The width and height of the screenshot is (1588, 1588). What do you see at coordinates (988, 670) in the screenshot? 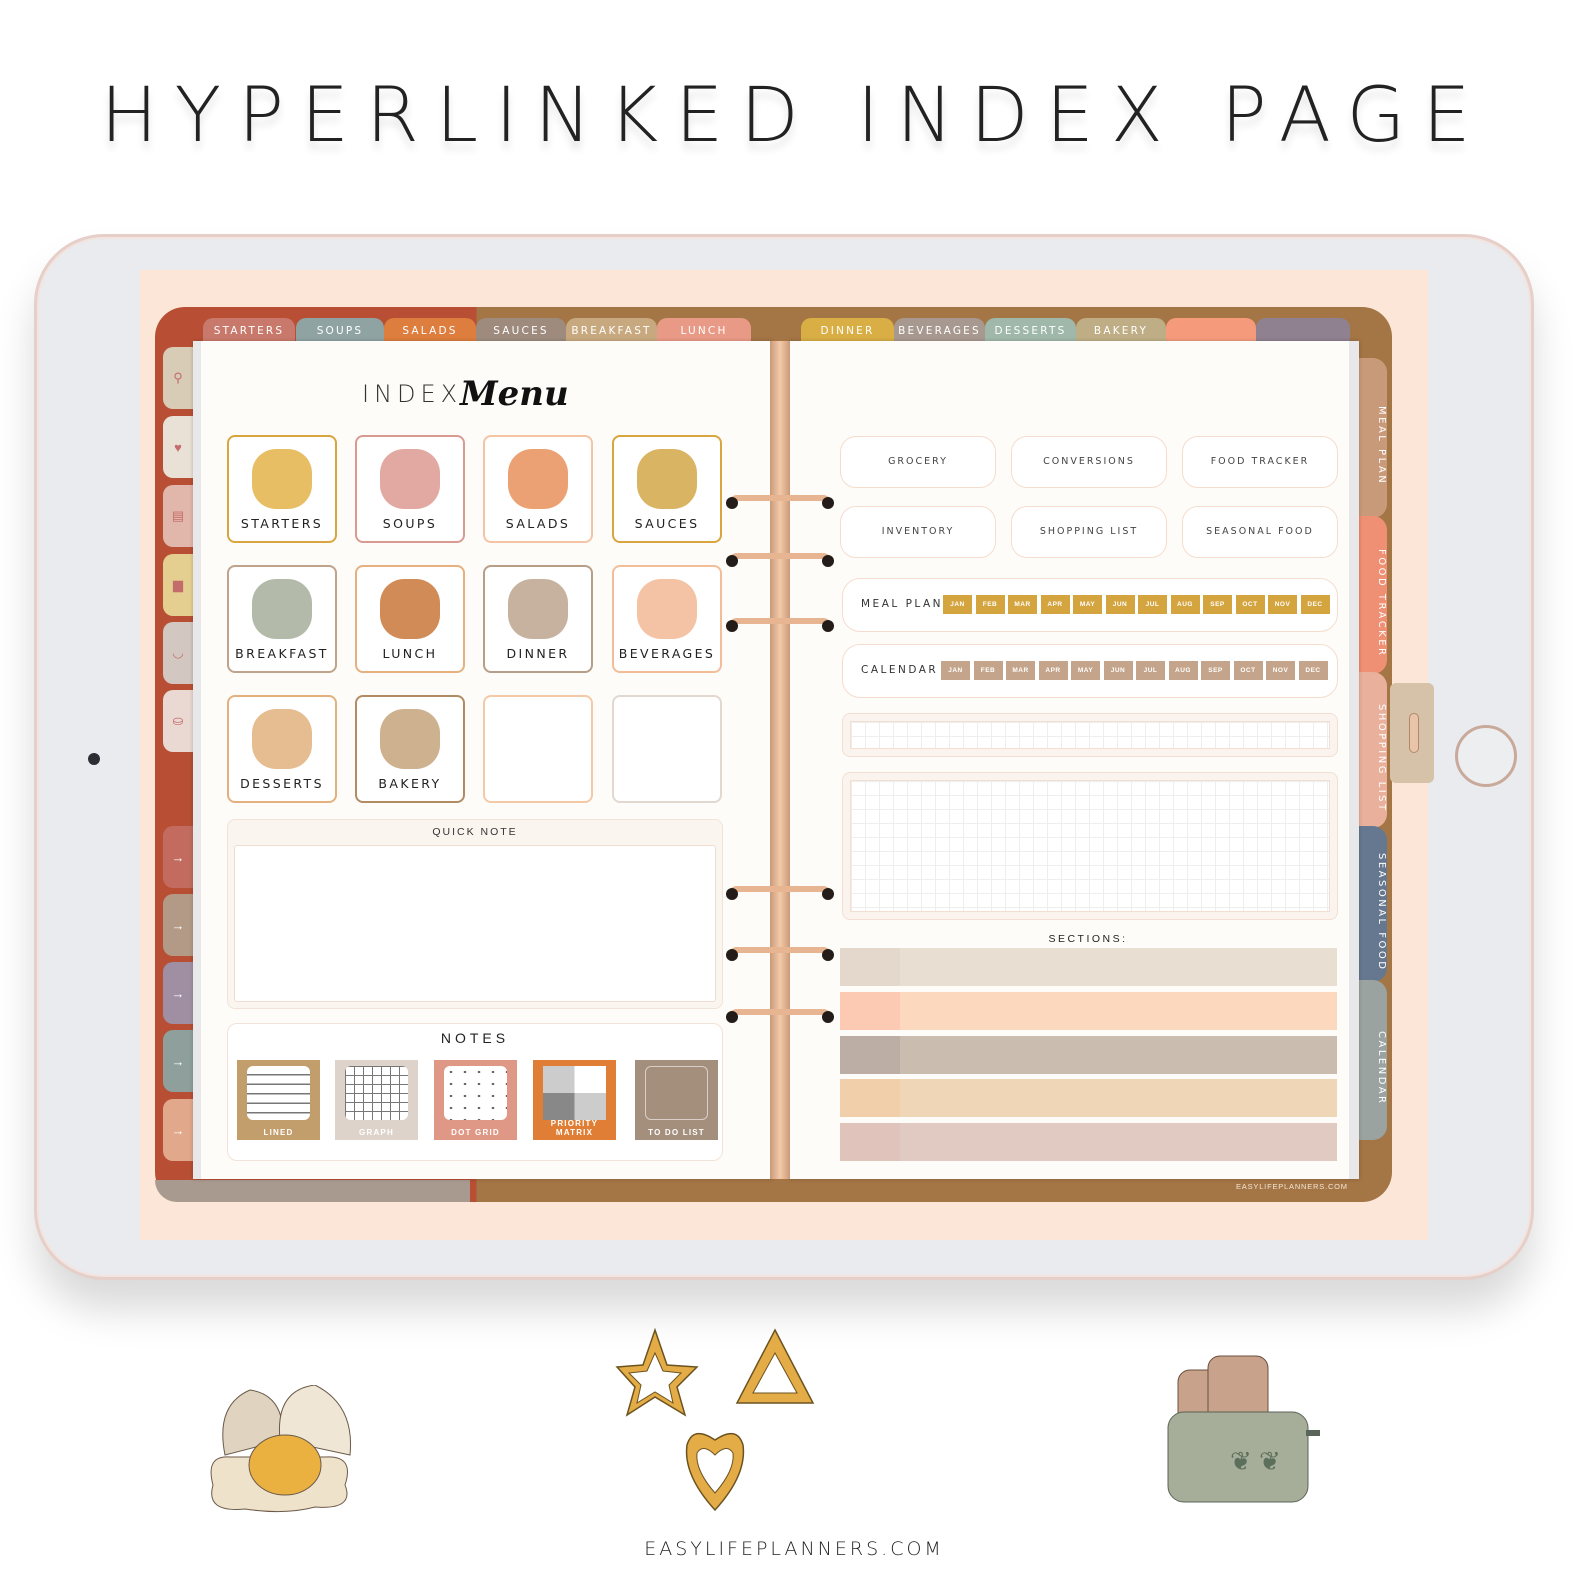
I see `calendar-month-feb: FEB` at bounding box center [988, 670].